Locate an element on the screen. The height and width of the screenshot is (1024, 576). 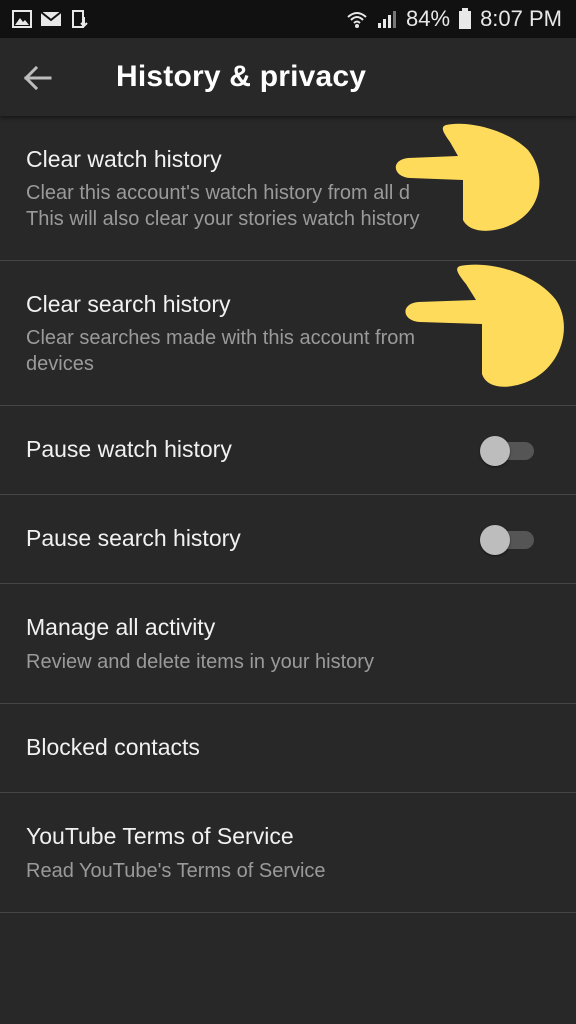
item-title: Manage all activity is located at coordinates (121, 627).